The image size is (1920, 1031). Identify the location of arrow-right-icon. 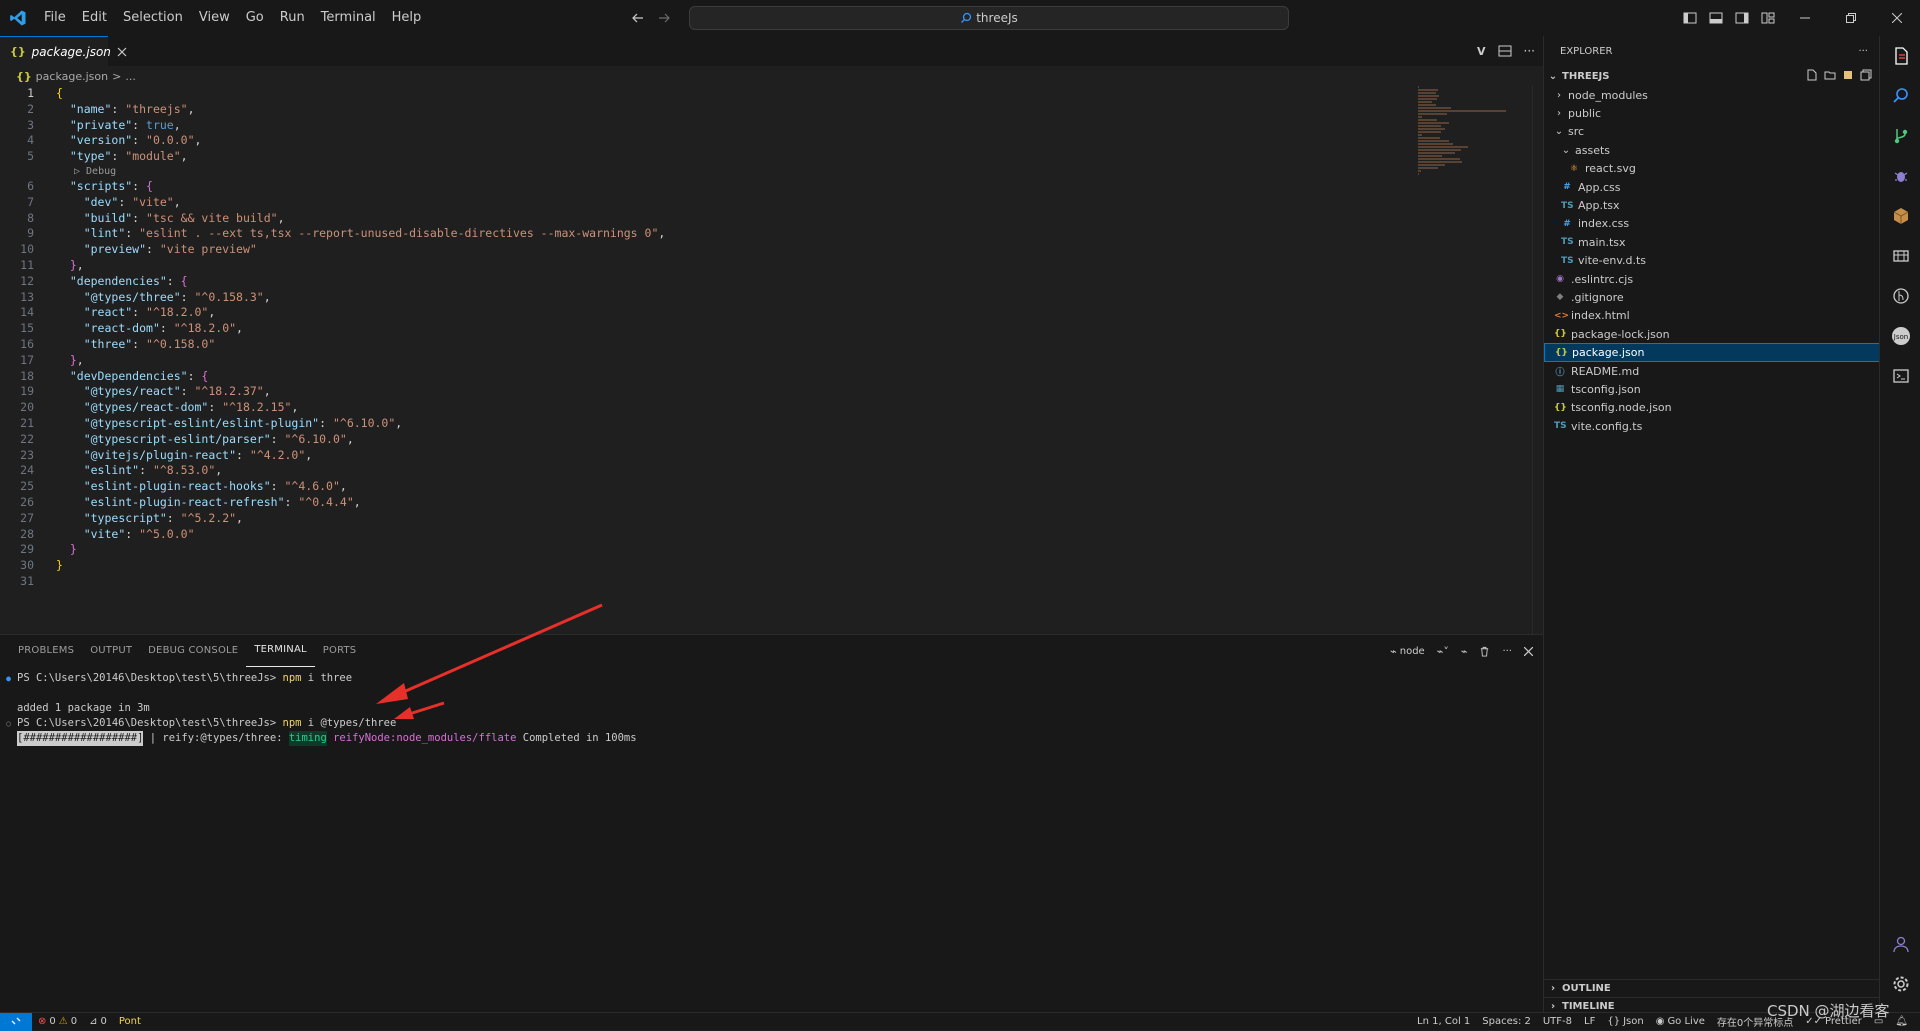
(664, 18).